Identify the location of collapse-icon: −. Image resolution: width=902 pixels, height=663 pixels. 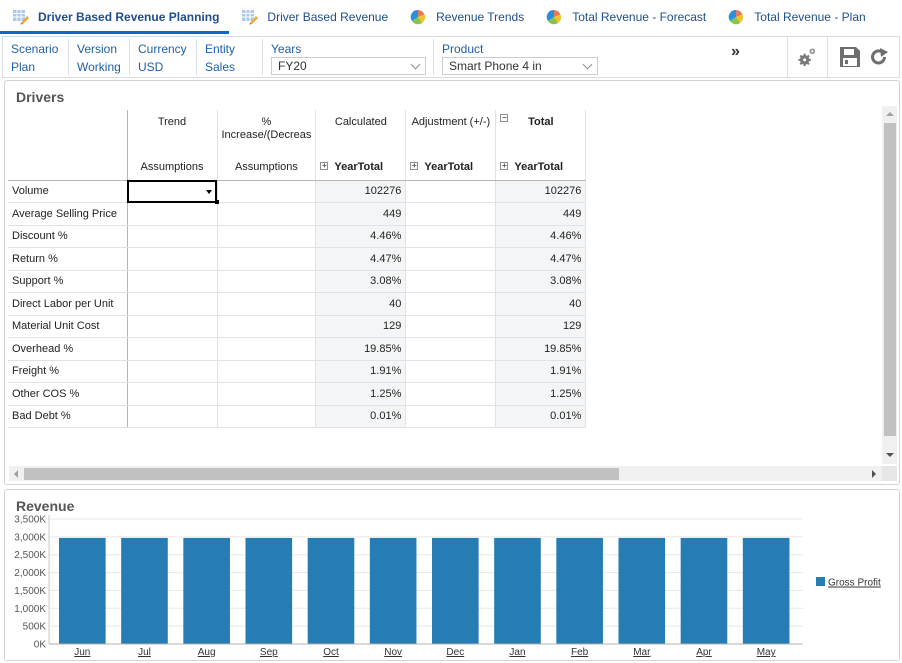
(504, 118).